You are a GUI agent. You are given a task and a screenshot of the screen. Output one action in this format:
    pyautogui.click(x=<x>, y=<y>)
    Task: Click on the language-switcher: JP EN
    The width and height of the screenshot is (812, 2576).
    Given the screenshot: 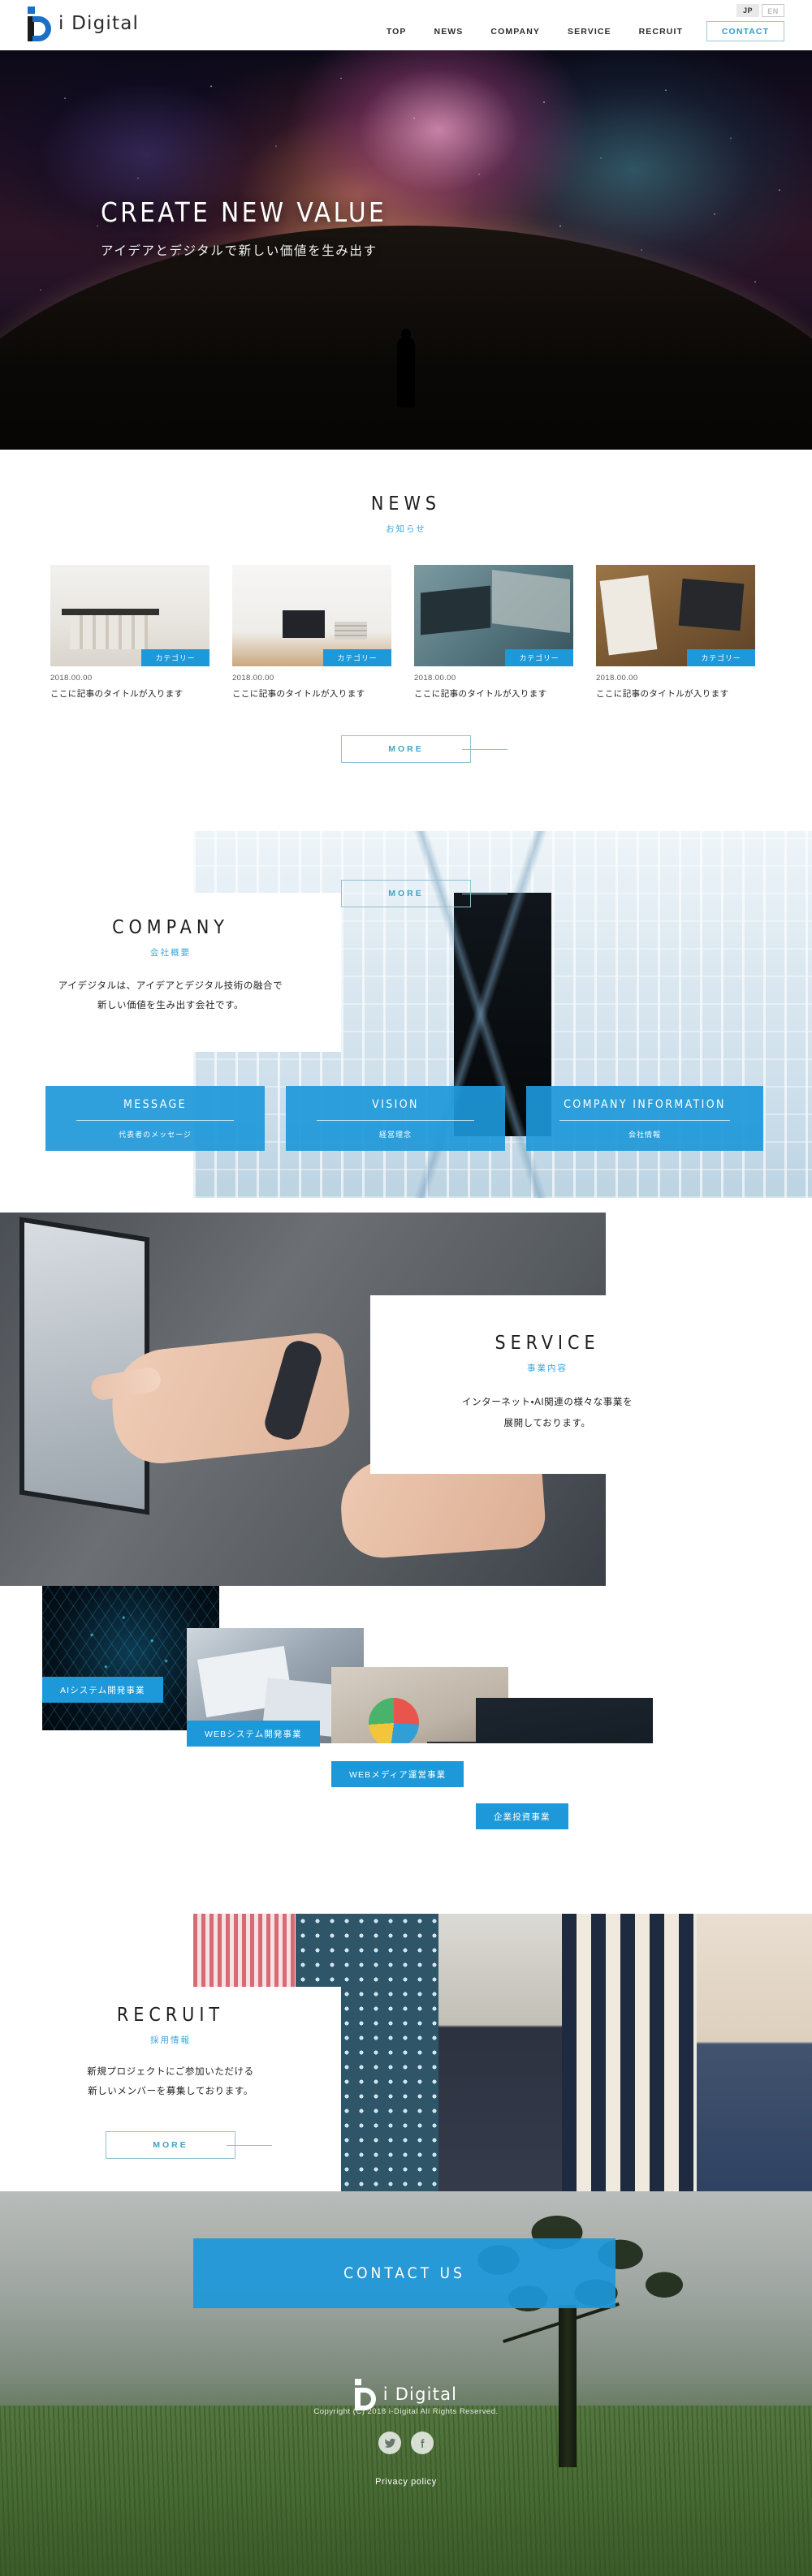 What is the action you would take?
    pyautogui.click(x=760, y=10)
    